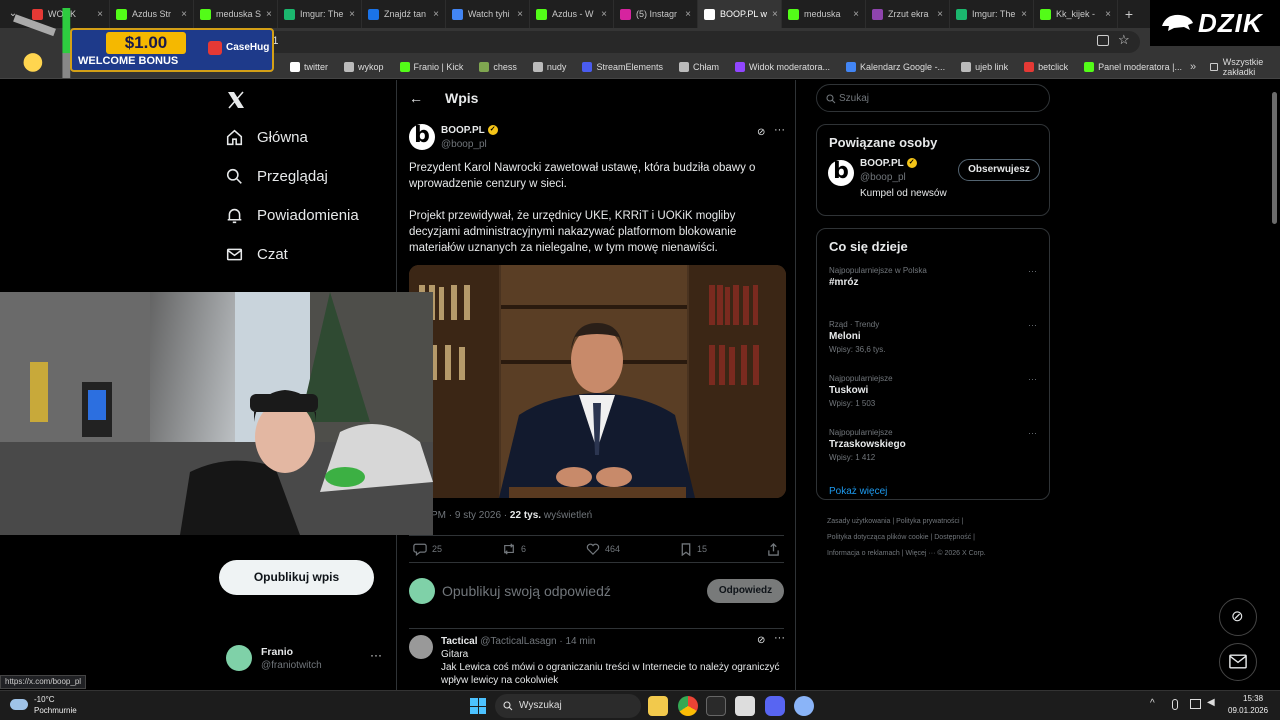 Image resolution: width=1280 pixels, height=720 pixels. Describe the element at coordinates (404, 14) in the screenshot. I see `browser-tab: Znajdź tan ×` at that location.